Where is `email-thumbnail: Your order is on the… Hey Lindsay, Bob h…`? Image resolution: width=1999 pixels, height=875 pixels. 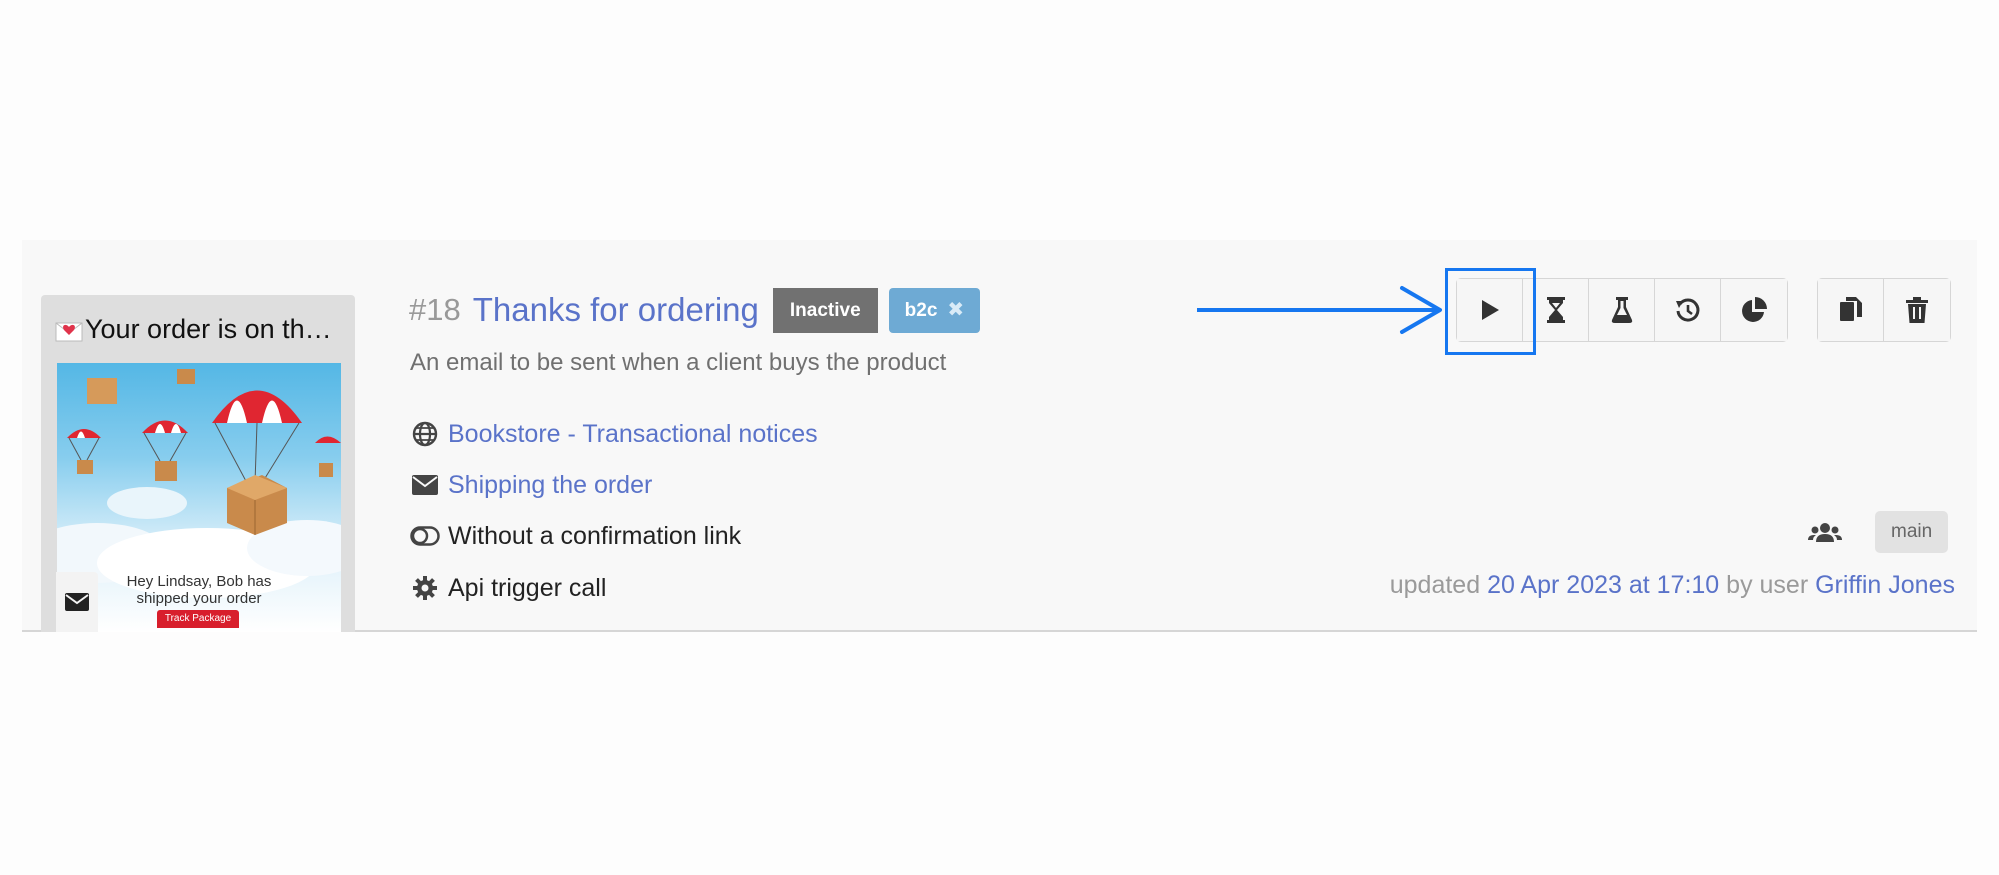 email-thumbnail: Your order is on the… Hey Lindsay, Bob h… is located at coordinates (198, 463).